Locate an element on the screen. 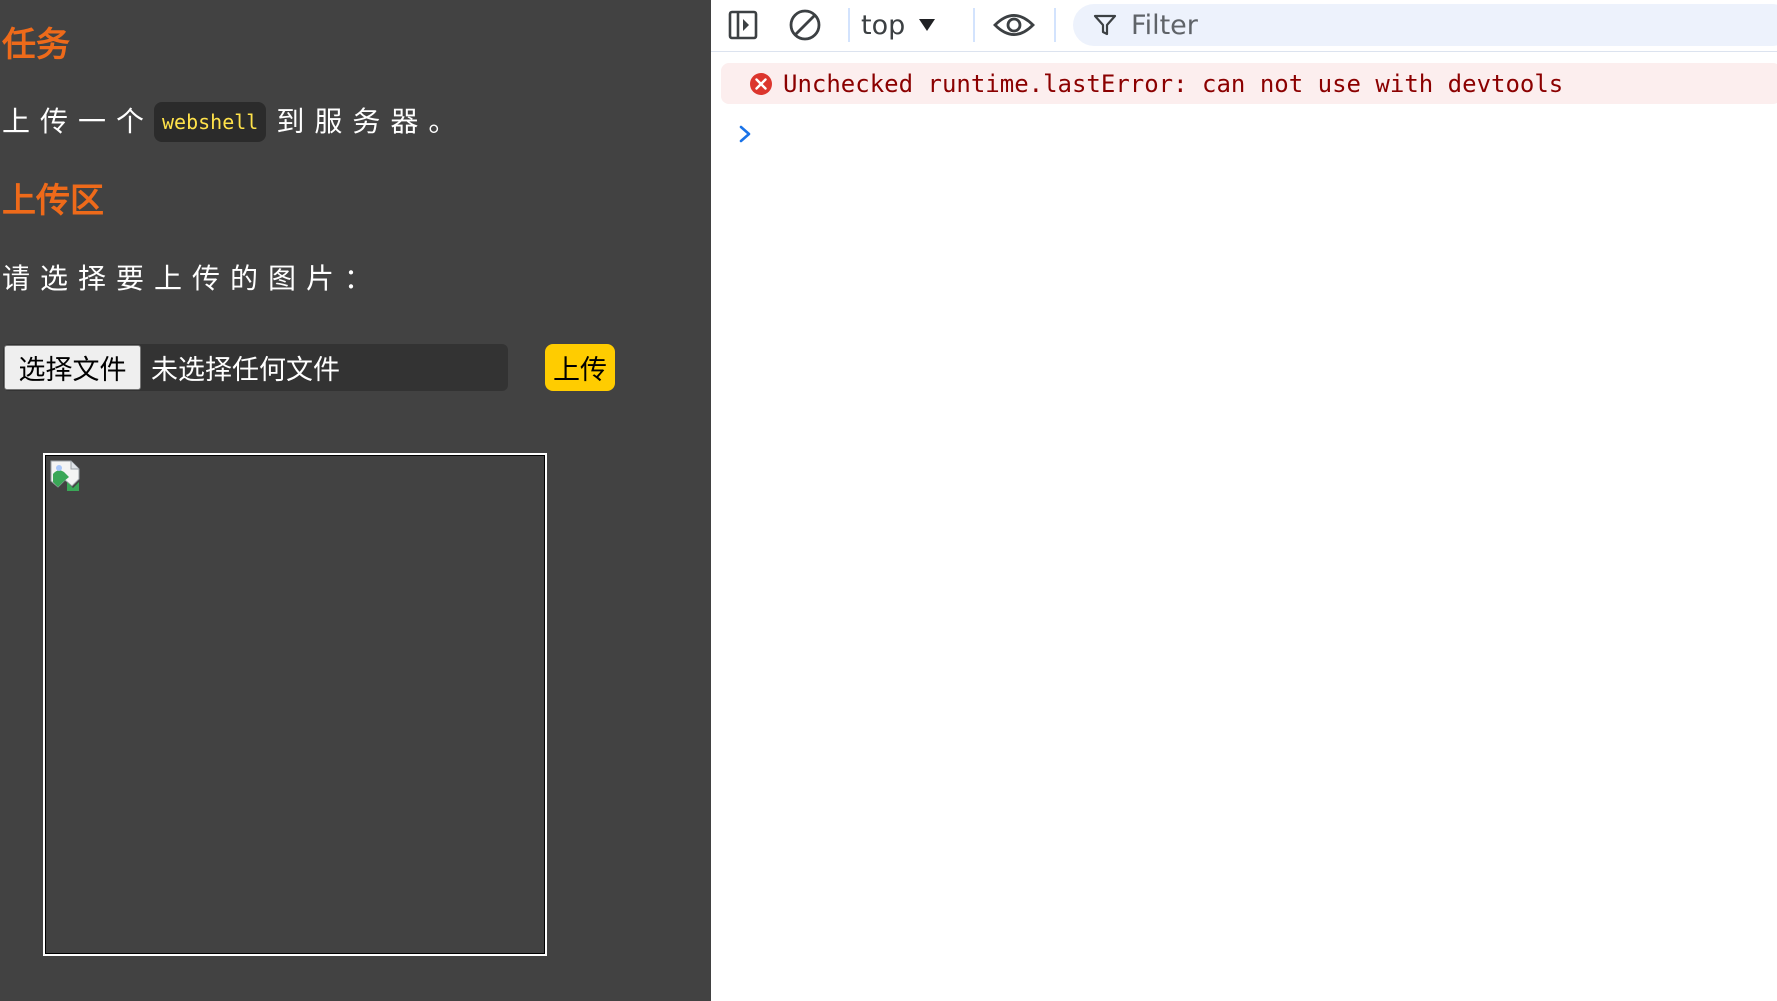  filter-box is located at coordinates (1425, 25).